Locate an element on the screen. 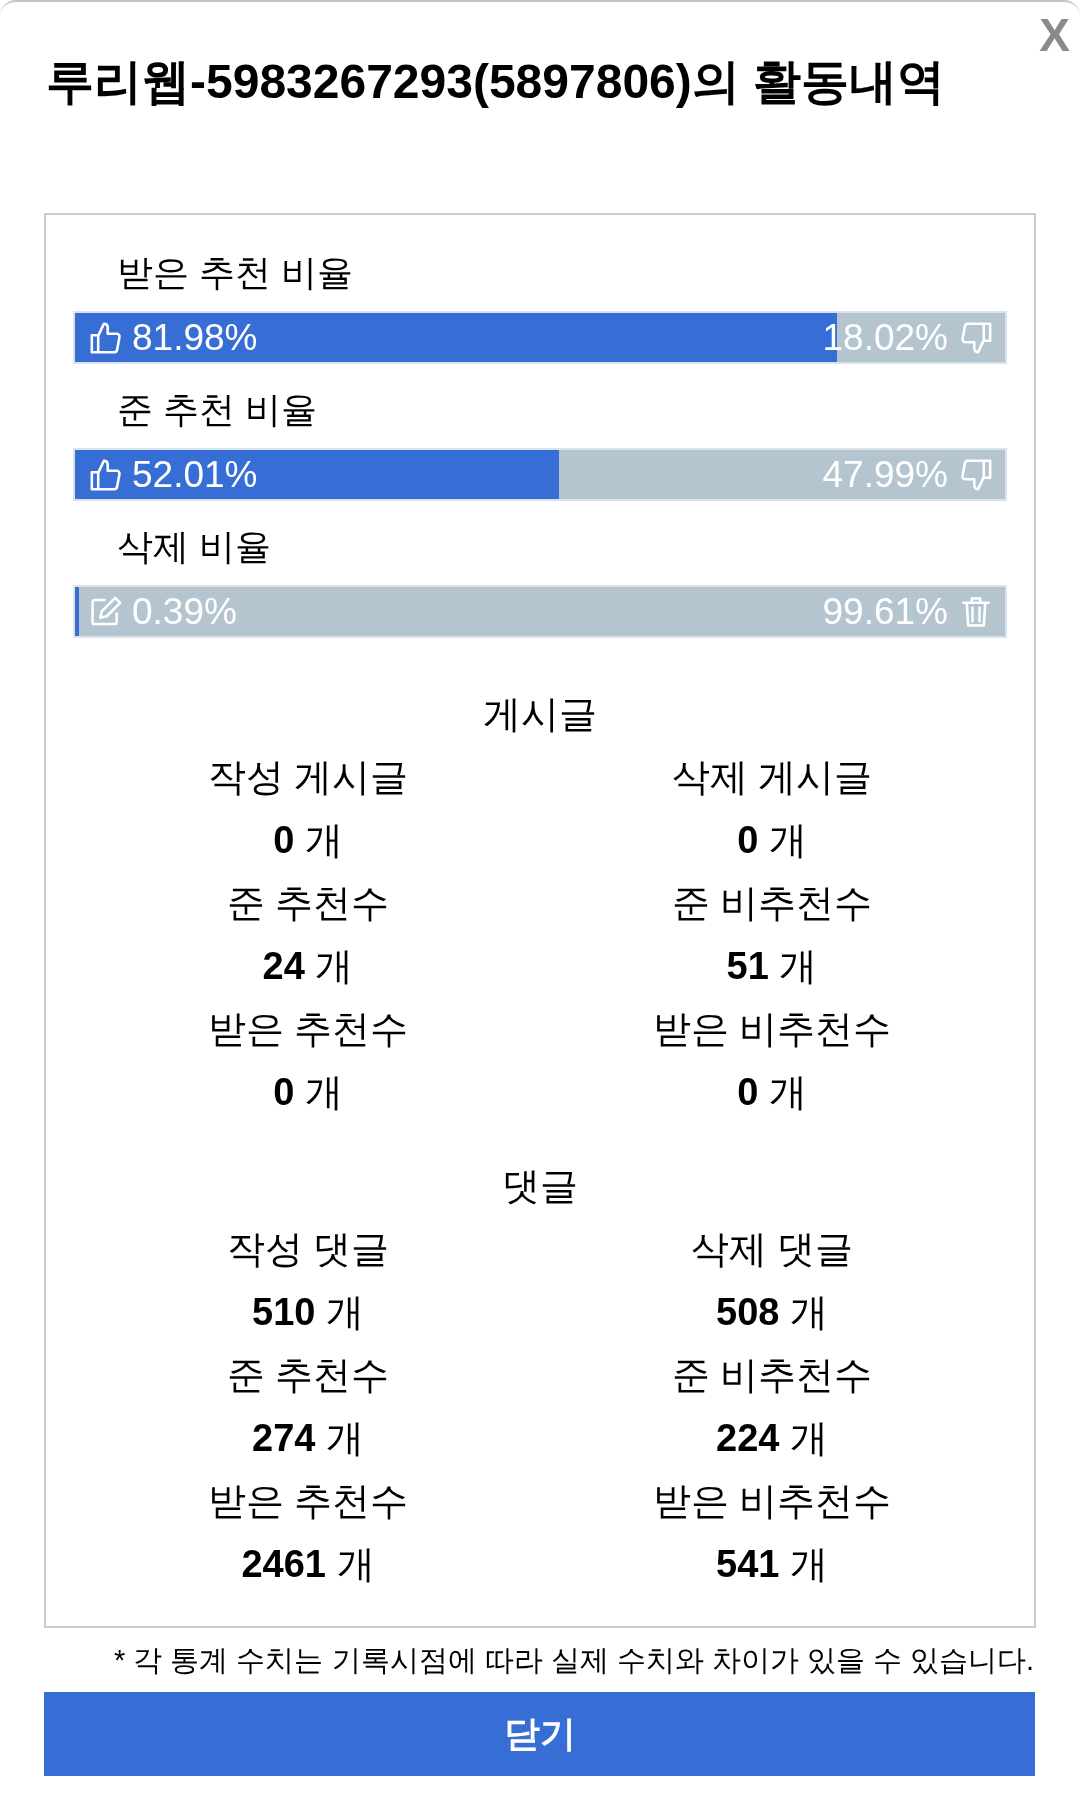  ratio-label: 받은 추천 비율 is located at coordinates (235, 273).